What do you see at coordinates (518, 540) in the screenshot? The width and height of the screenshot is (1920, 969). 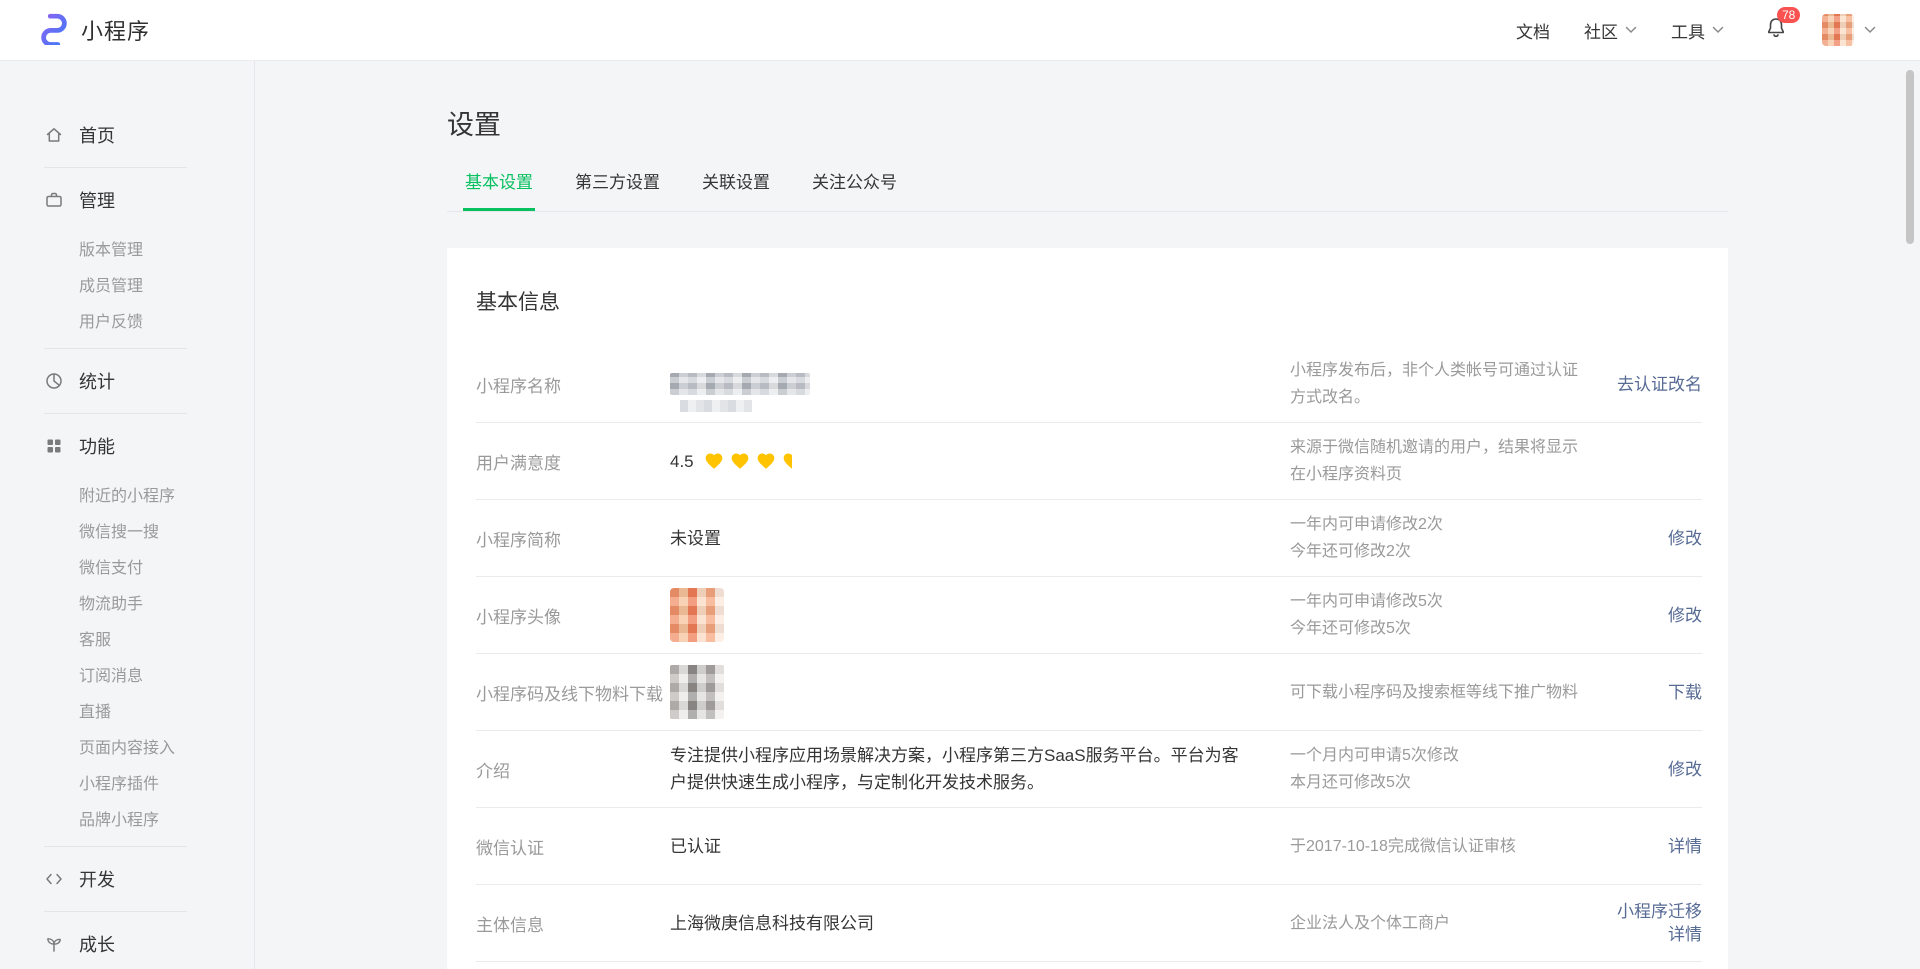 I see `row-label: 小程序简称` at bounding box center [518, 540].